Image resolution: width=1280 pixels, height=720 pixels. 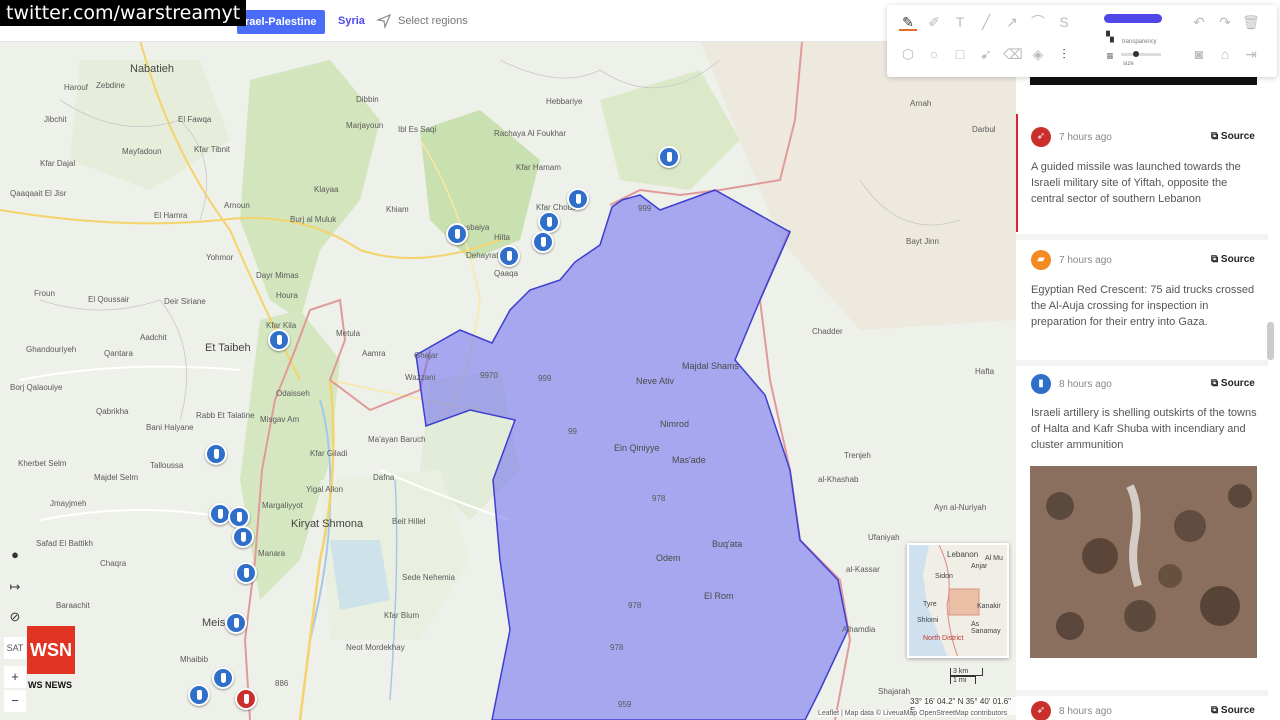 What do you see at coordinates (967, 676) in the screenshot?
I see `map-scale: 3 km 1 mi` at bounding box center [967, 676].